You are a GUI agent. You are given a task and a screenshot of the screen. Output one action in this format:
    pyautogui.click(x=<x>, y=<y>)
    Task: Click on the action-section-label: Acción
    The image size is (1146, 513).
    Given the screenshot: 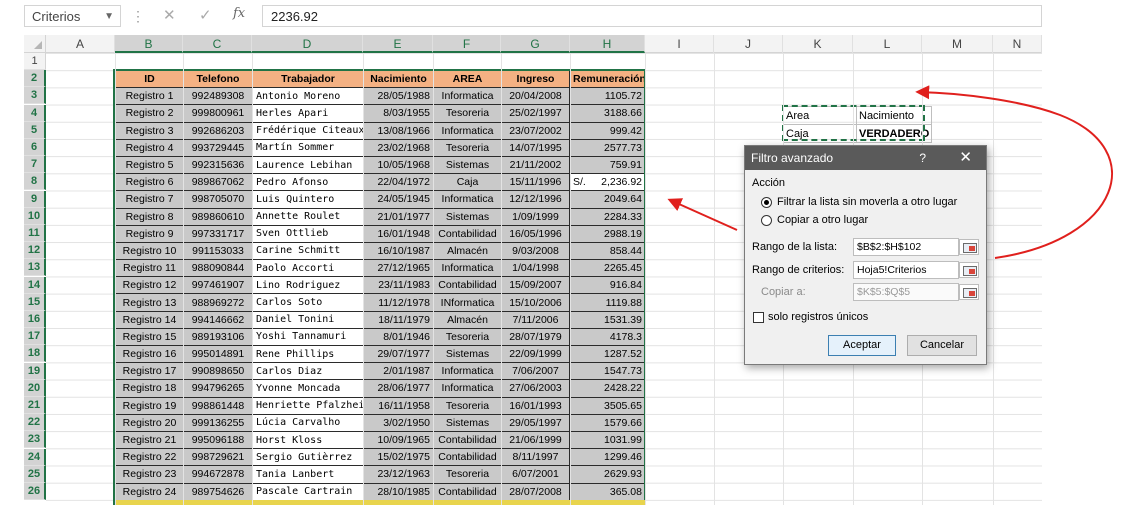 What is the action you would take?
    pyautogui.click(x=769, y=183)
    